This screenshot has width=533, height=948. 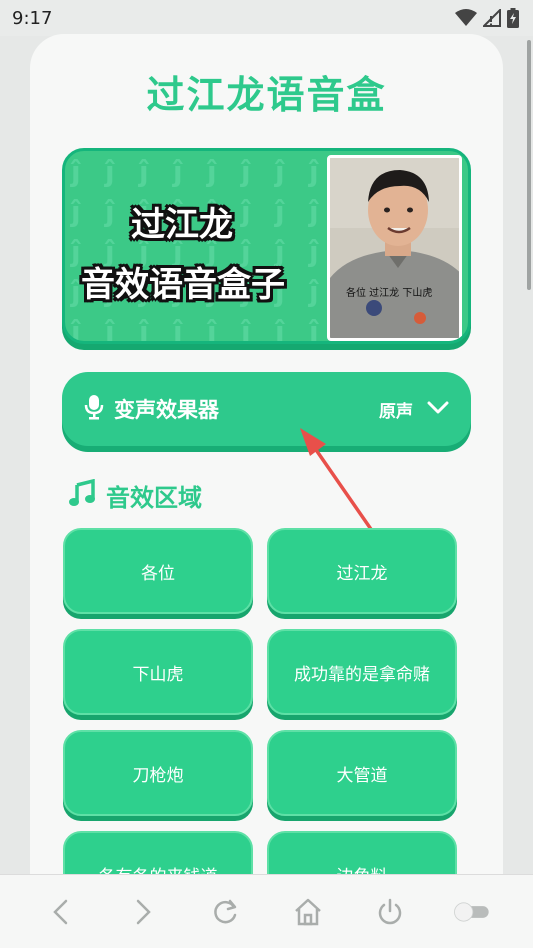 What do you see at coordinates (390, 912) in the screenshot?
I see `power-icon` at bounding box center [390, 912].